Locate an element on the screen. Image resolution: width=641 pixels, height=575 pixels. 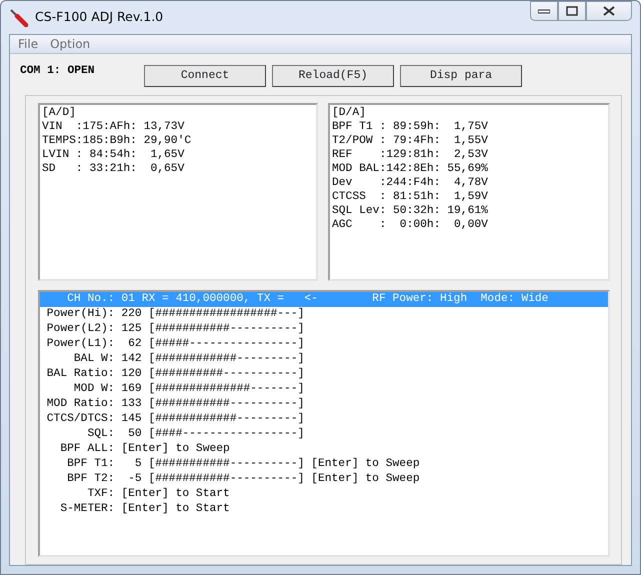
readout-line: SD : 33:21h: 0,65V is located at coordinates (113, 169).